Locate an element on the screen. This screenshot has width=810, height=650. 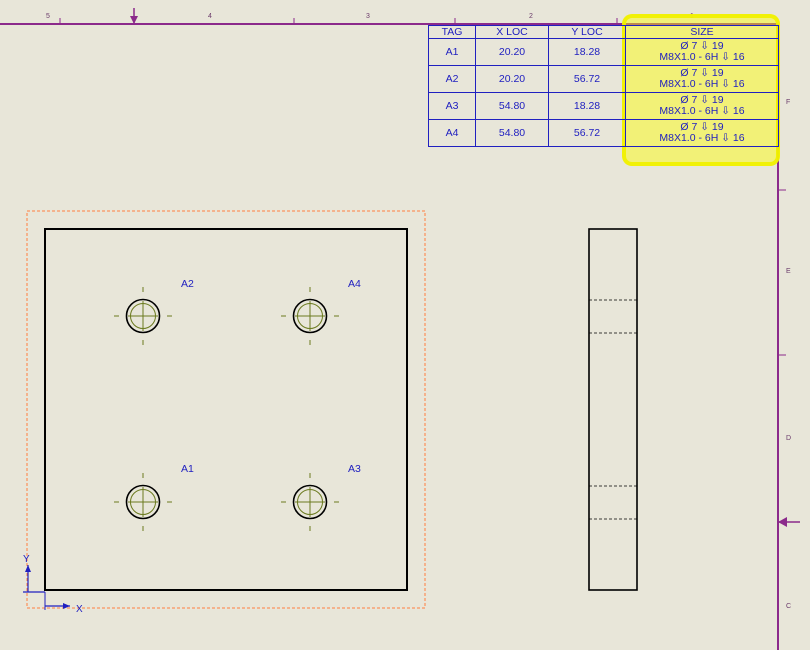
hole-tag-a2: A2 is located at coordinates (187, 284).